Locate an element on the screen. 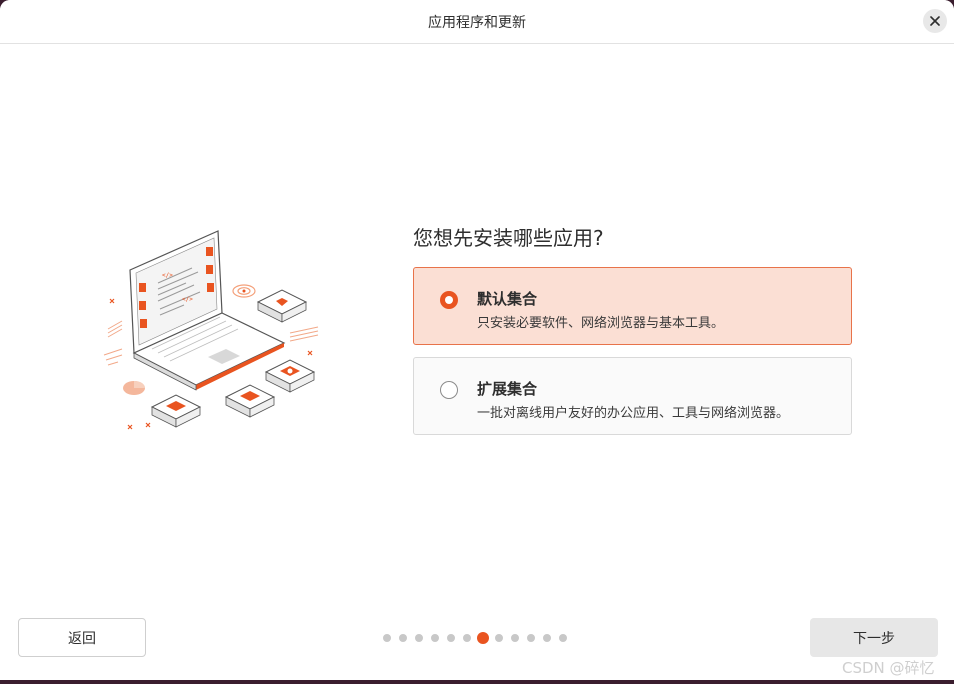  next-button: 下一步 is located at coordinates (874, 637).